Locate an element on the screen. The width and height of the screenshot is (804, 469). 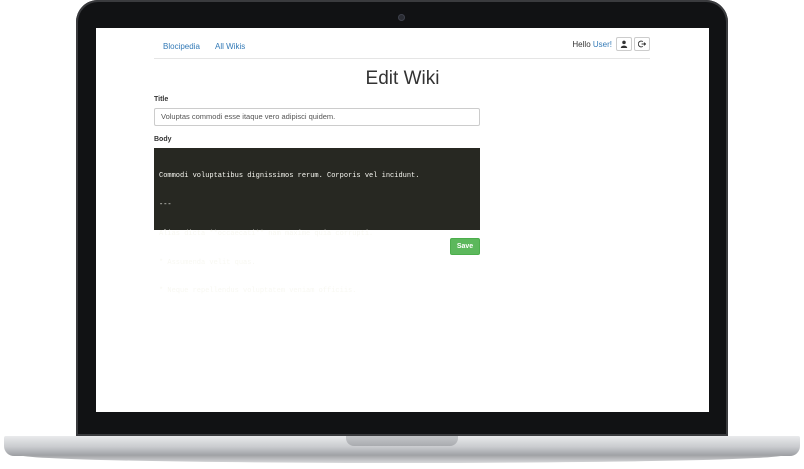
user-link: User! is located at coordinates (602, 44).